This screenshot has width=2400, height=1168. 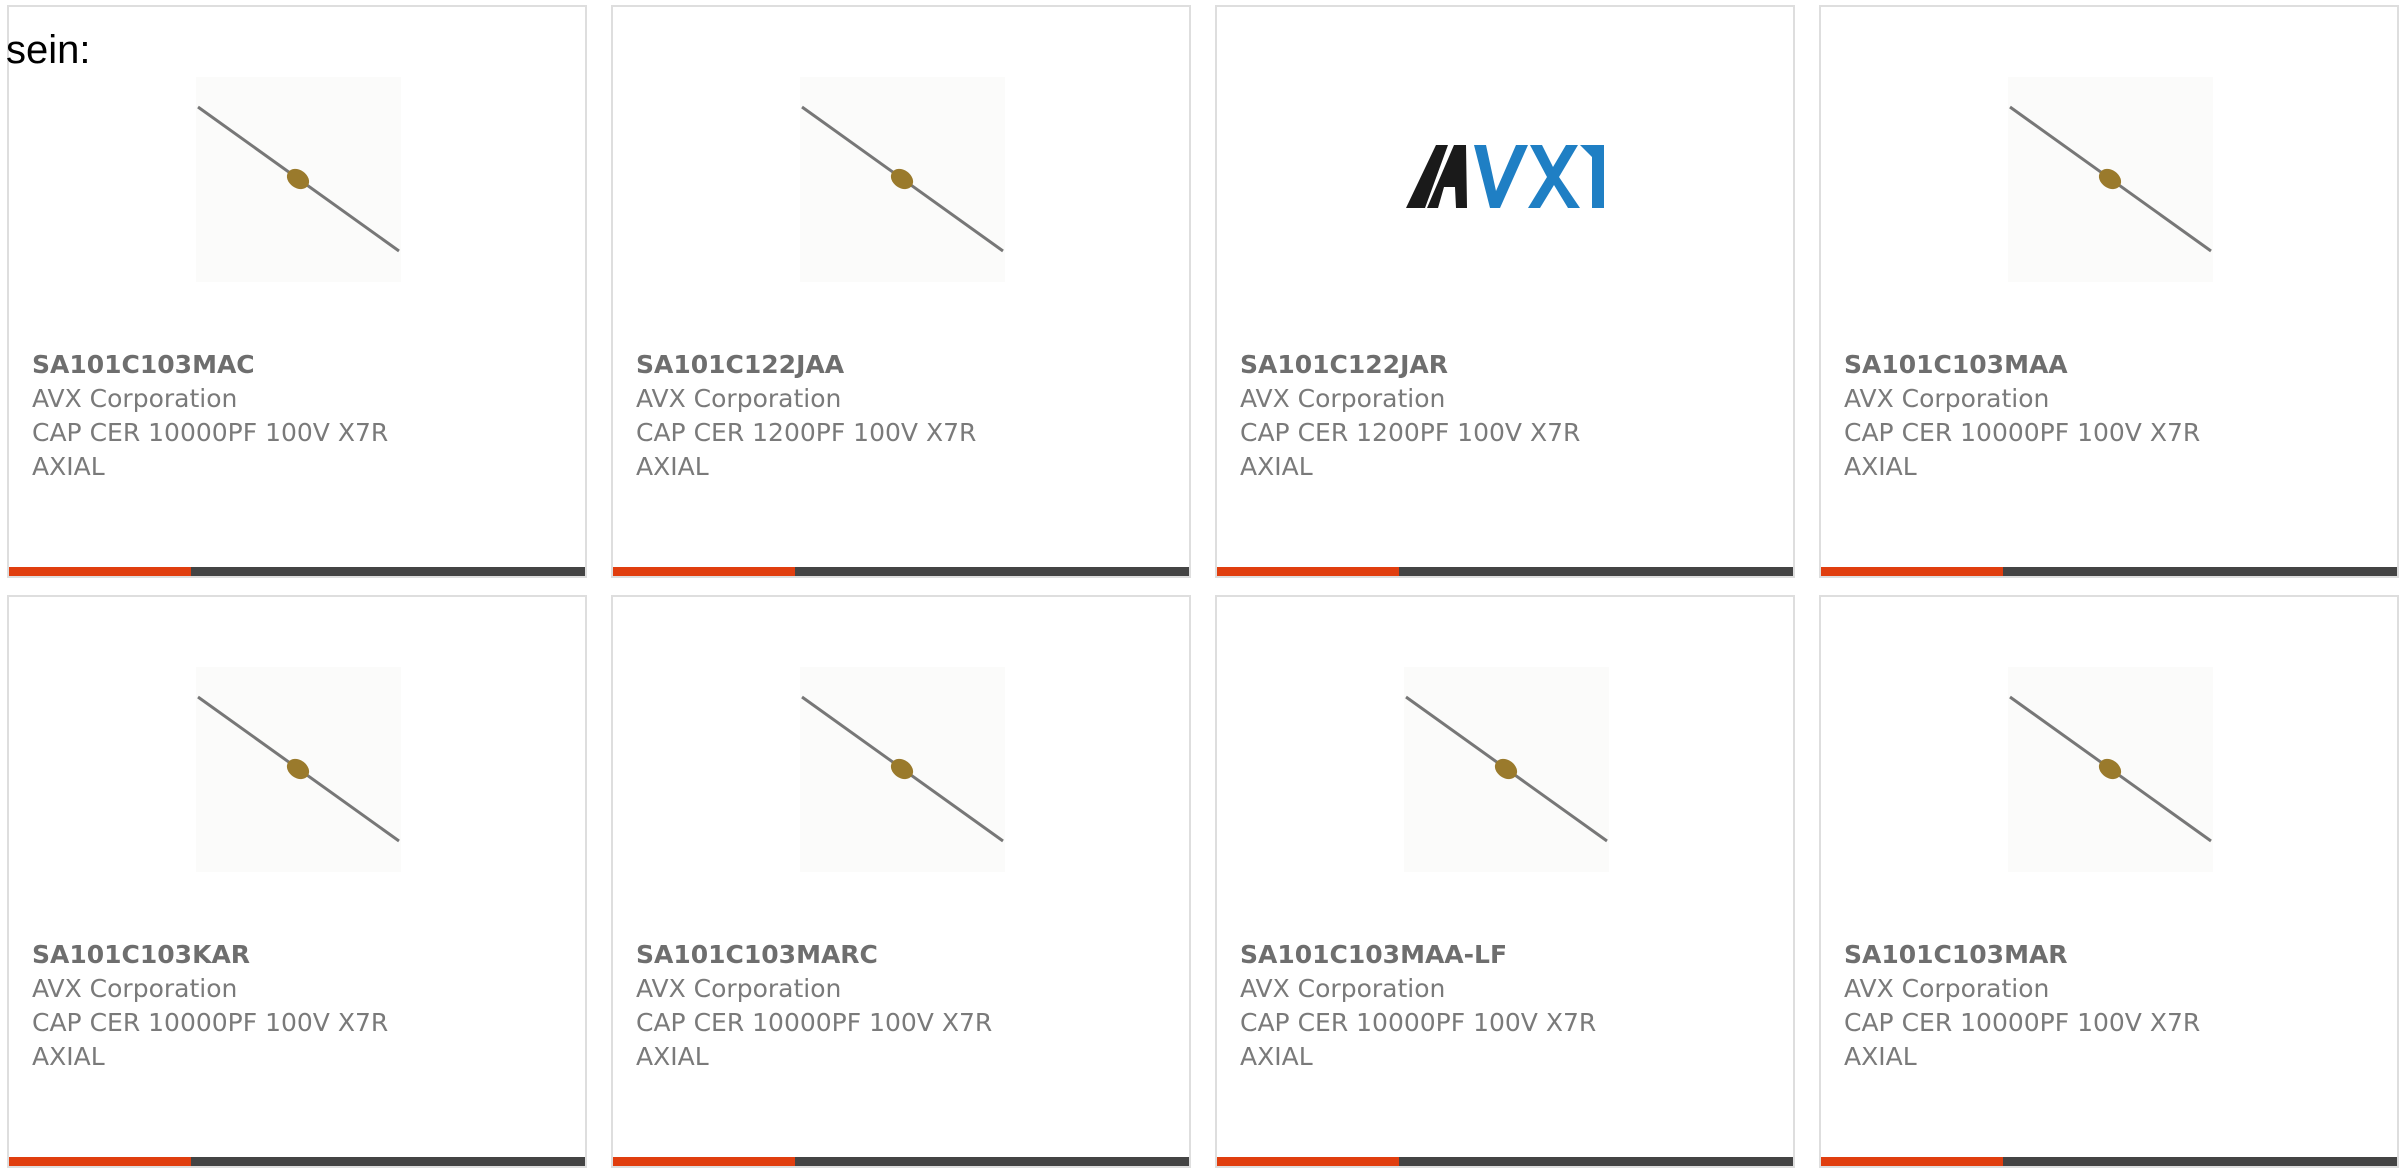 What do you see at coordinates (141, 954) in the screenshot?
I see `part-number: SA101C103KAR` at bounding box center [141, 954].